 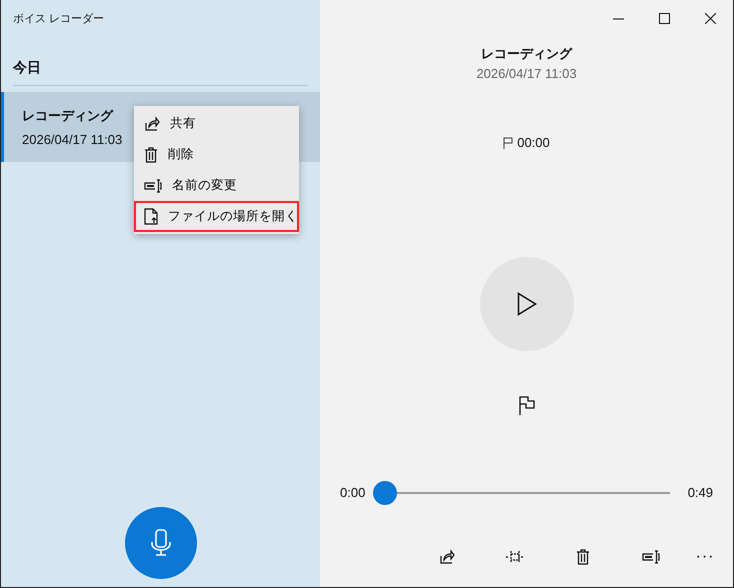 What do you see at coordinates (526, 54) in the screenshot?
I see `recording-title: レコーディング` at bounding box center [526, 54].